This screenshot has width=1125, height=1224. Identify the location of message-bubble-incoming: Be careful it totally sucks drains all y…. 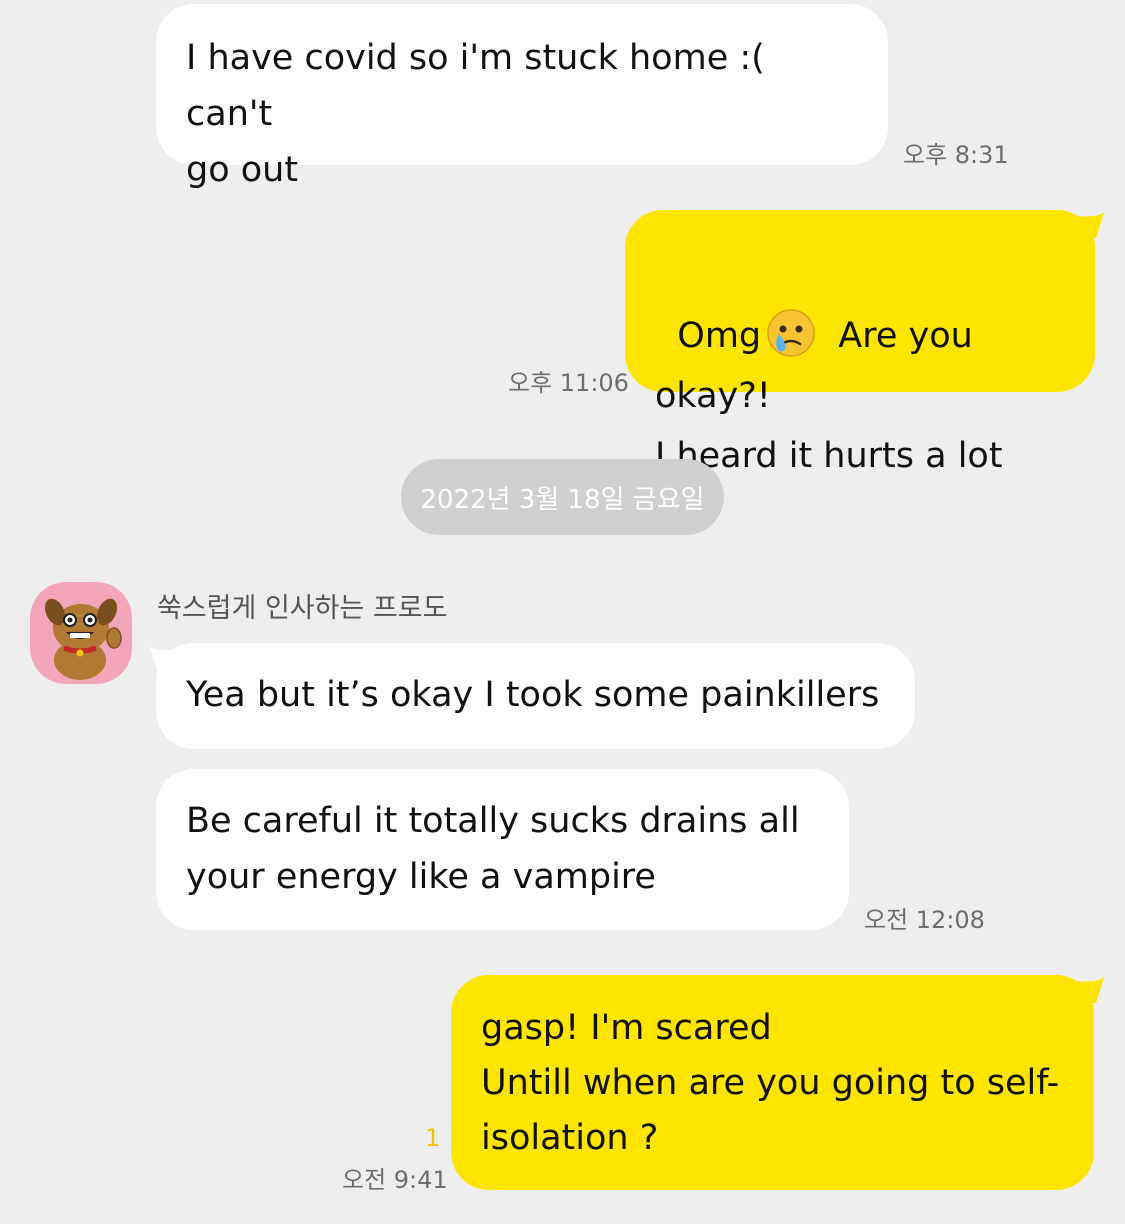
(502, 849).